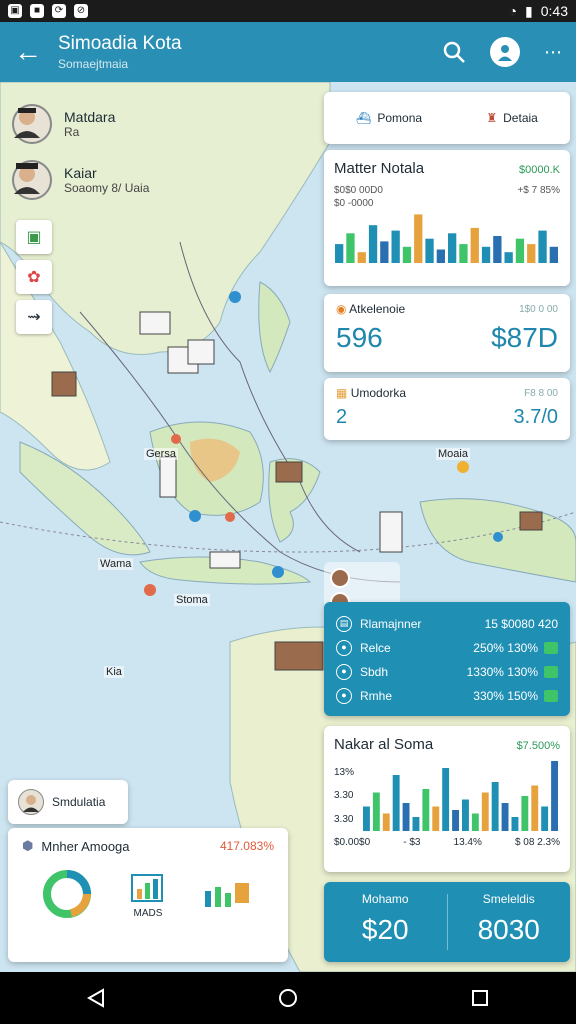 The width and height of the screenshot is (576, 1024). What do you see at coordinates (359, 337) in the screenshot?
I see `stat-value-left: 596` at bounding box center [359, 337].